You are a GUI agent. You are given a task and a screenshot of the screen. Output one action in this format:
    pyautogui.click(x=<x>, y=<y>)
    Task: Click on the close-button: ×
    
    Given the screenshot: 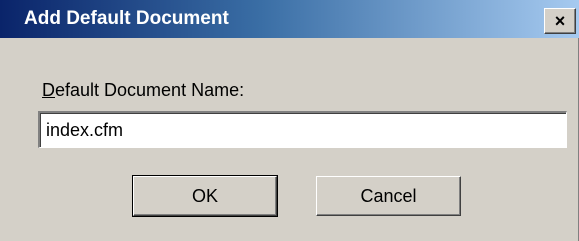 What is the action you would take?
    pyautogui.click(x=560, y=21)
    